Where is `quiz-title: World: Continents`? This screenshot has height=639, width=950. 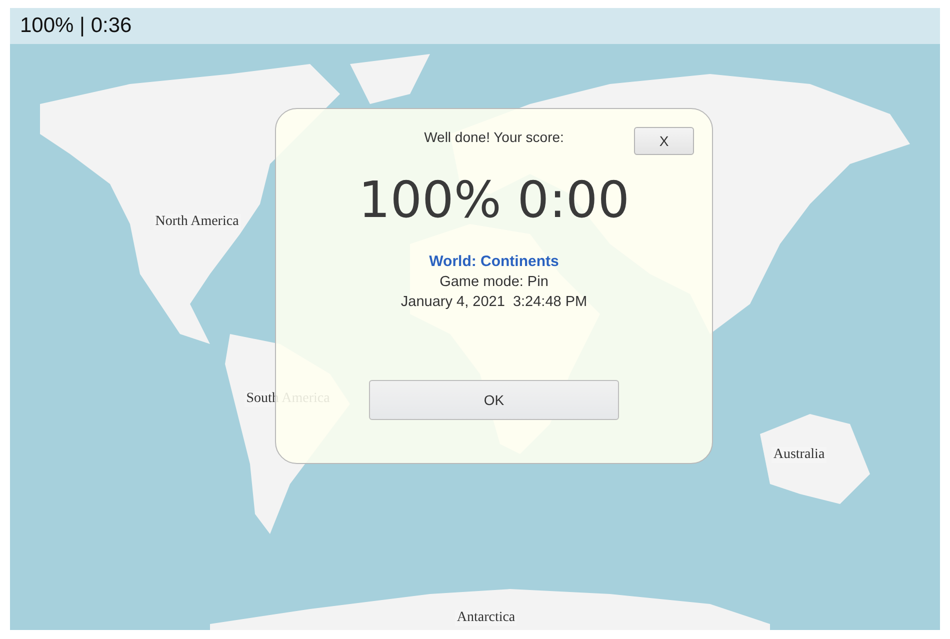 quiz-title: World: Continents is located at coordinates (494, 261).